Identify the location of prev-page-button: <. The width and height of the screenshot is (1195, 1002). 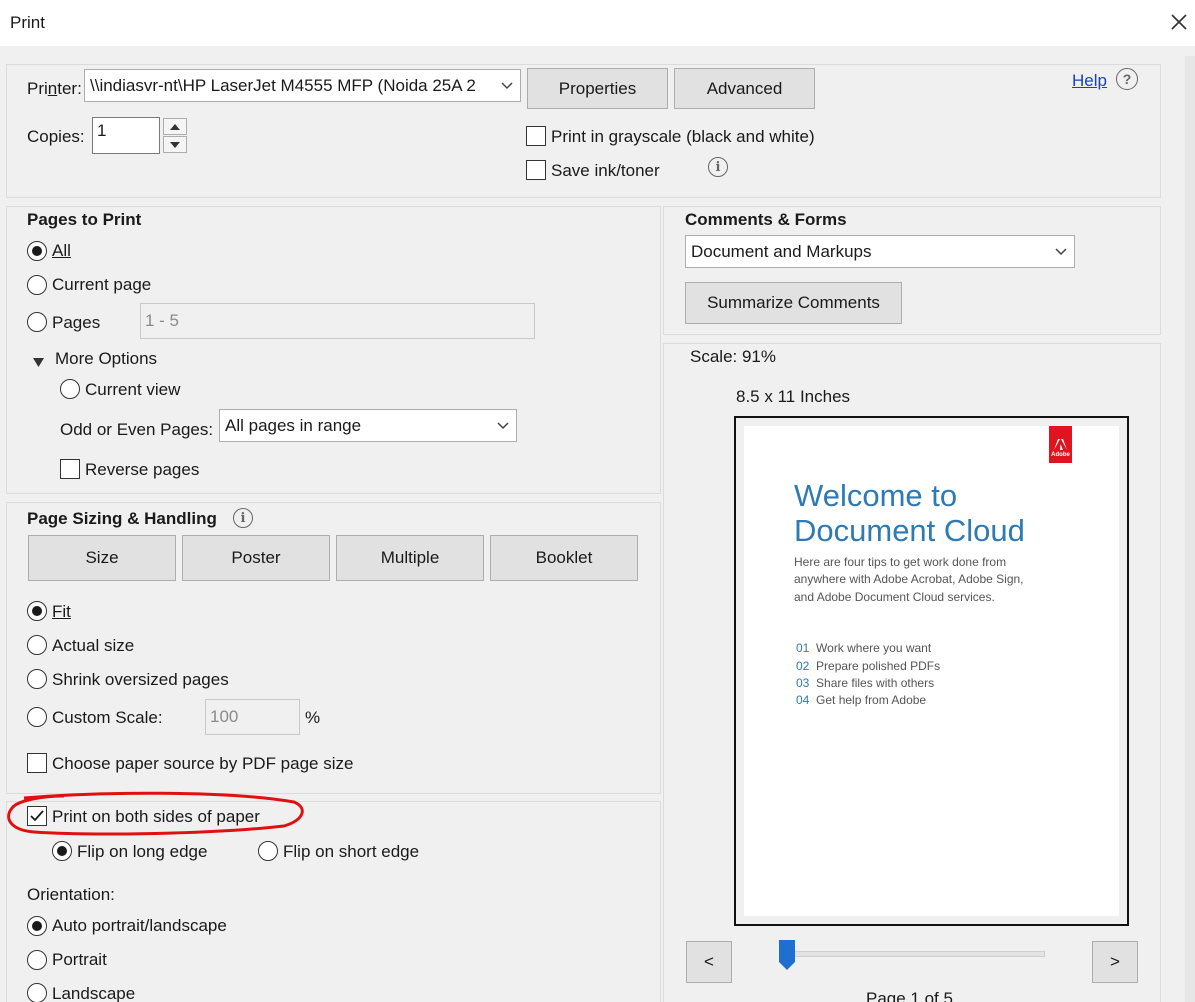
(709, 962).